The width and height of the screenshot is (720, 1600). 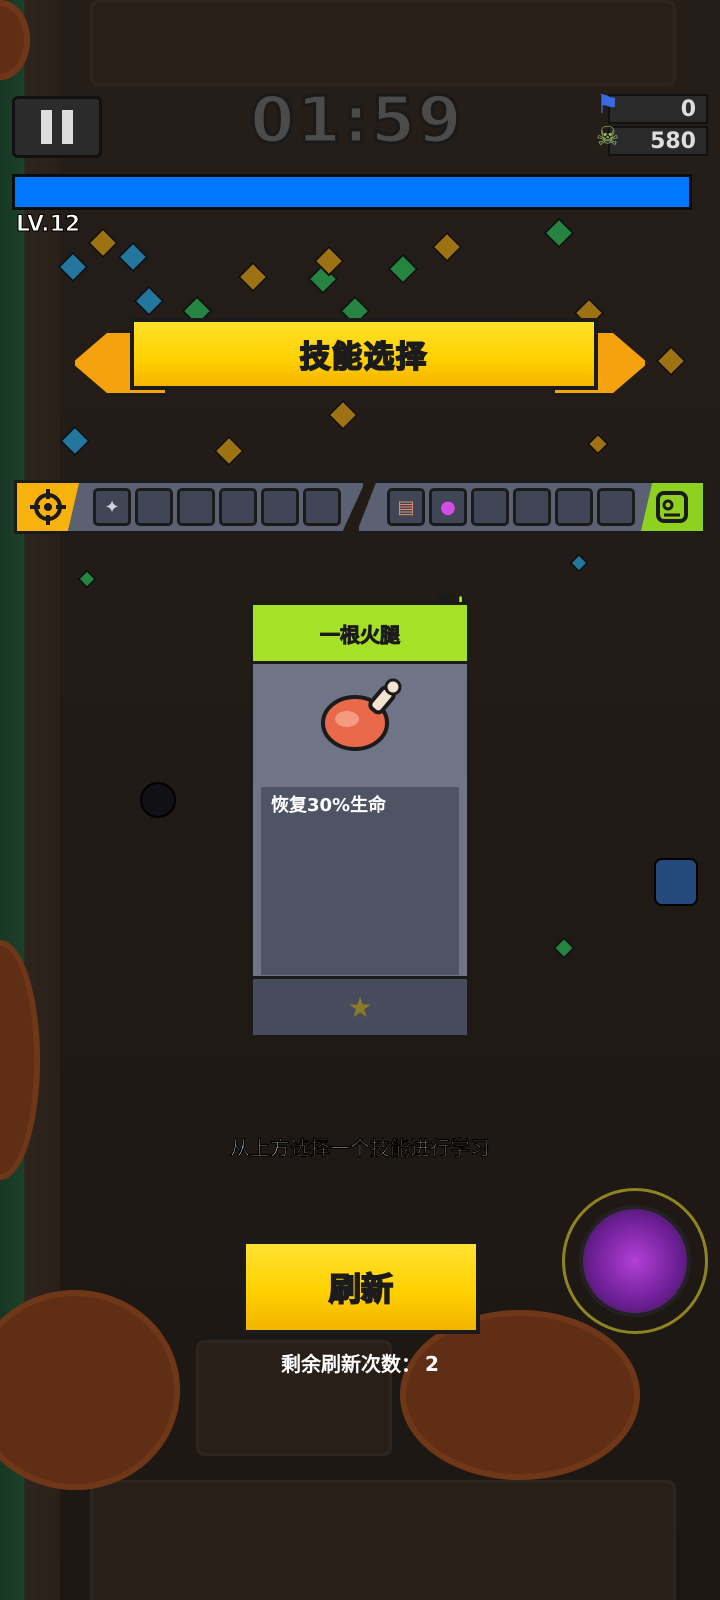 I want to click on remaining-count: 2, so click(x=432, y=1364).